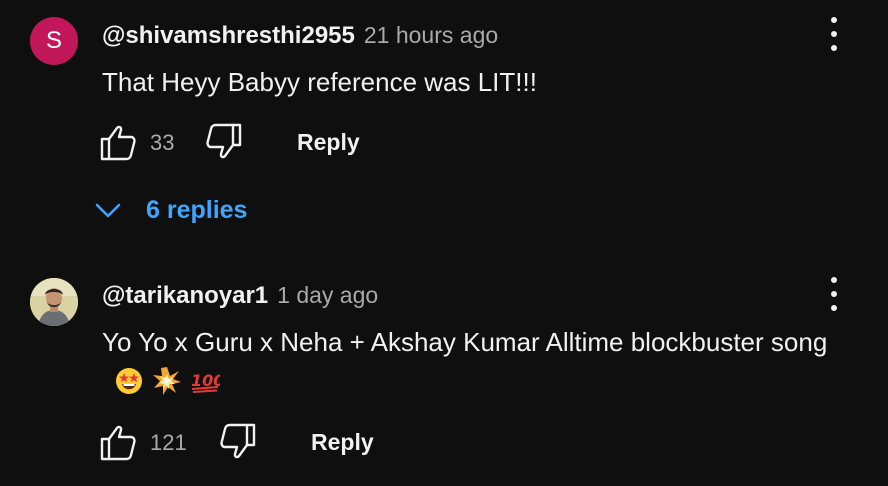 This screenshot has width=888, height=486. What do you see at coordinates (129, 381) in the screenshot?
I see `star-struck-emoji-icon` at bounding box center [129, 381].